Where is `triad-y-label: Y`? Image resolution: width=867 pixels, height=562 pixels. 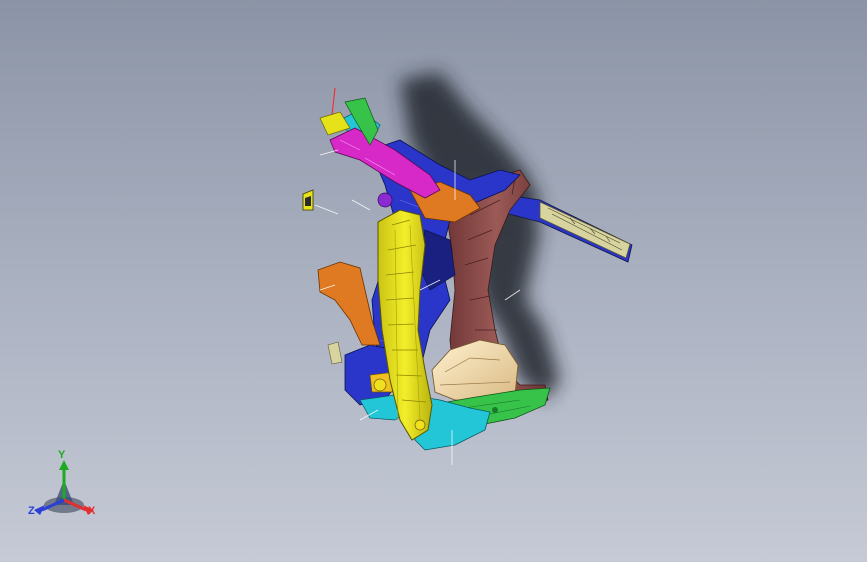
triad-y-label: Y is located at coordinates (62, 455).